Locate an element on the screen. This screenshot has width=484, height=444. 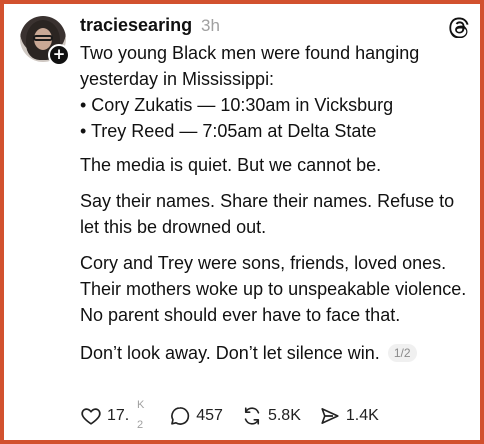
post-paragraph: Don’t look away. Don’t let silence win. is located at coordinates (230, 353).